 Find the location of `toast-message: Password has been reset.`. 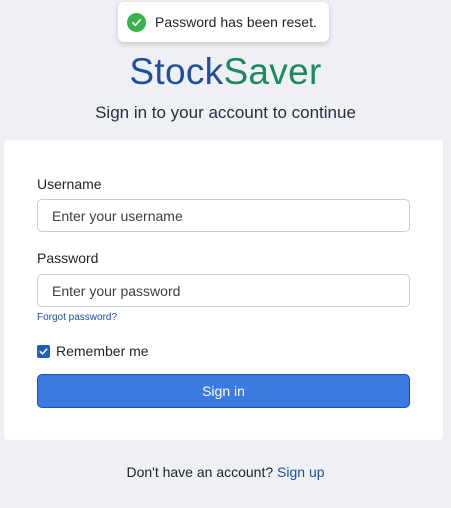

toast-message: Password has been reset. is located at coordinates (236, 22).